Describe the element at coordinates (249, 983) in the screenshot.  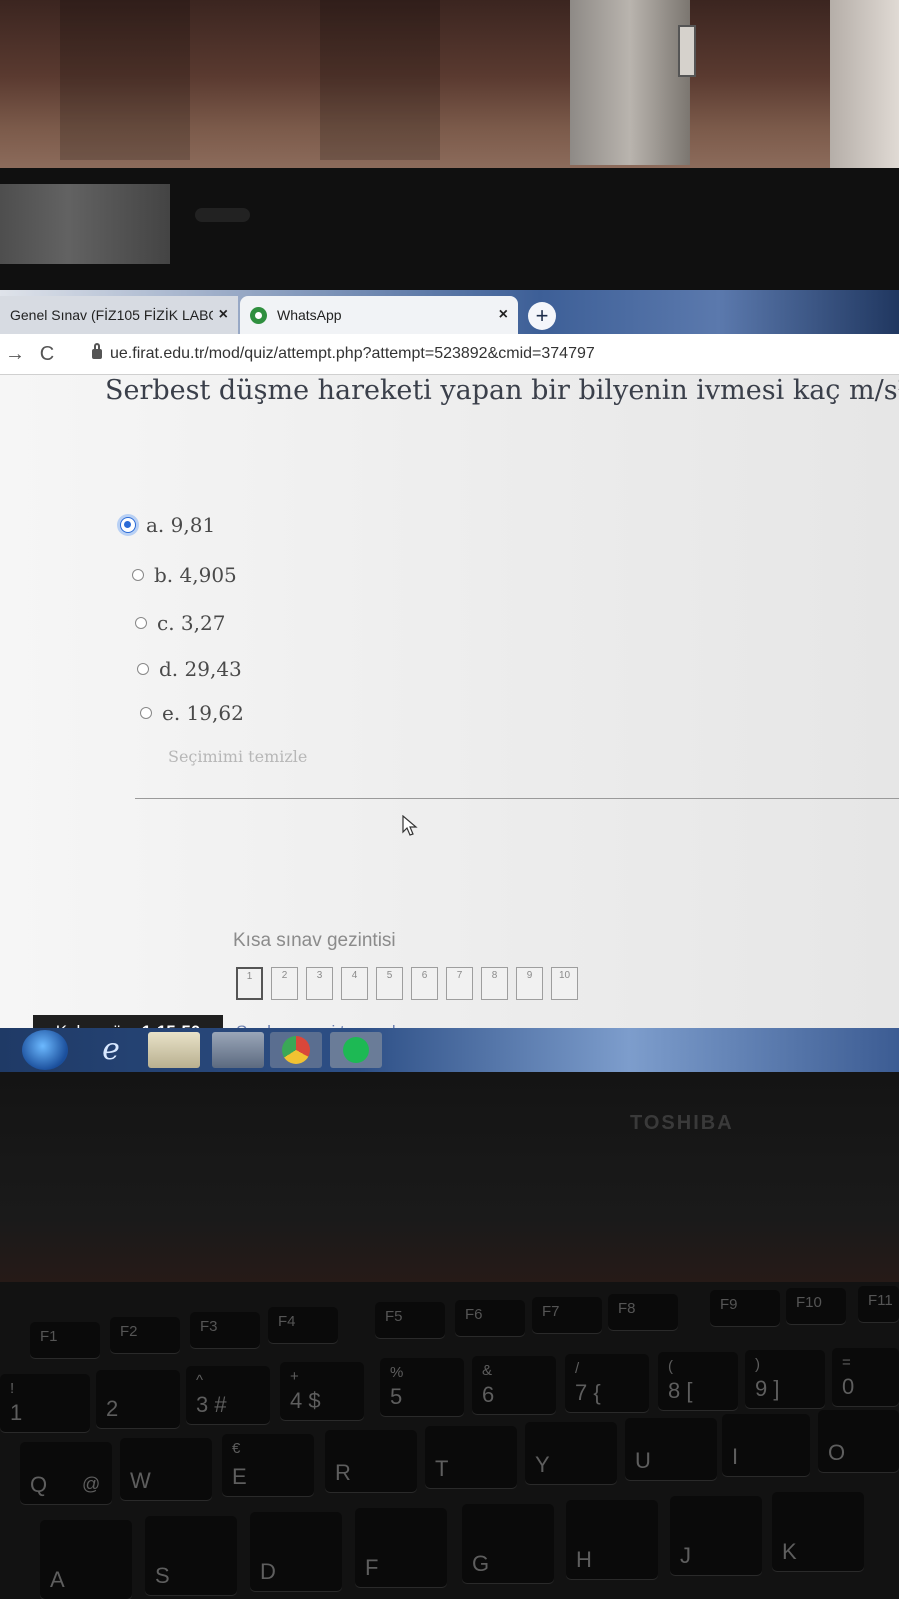
I see `question-nav-button: 1` at that location.